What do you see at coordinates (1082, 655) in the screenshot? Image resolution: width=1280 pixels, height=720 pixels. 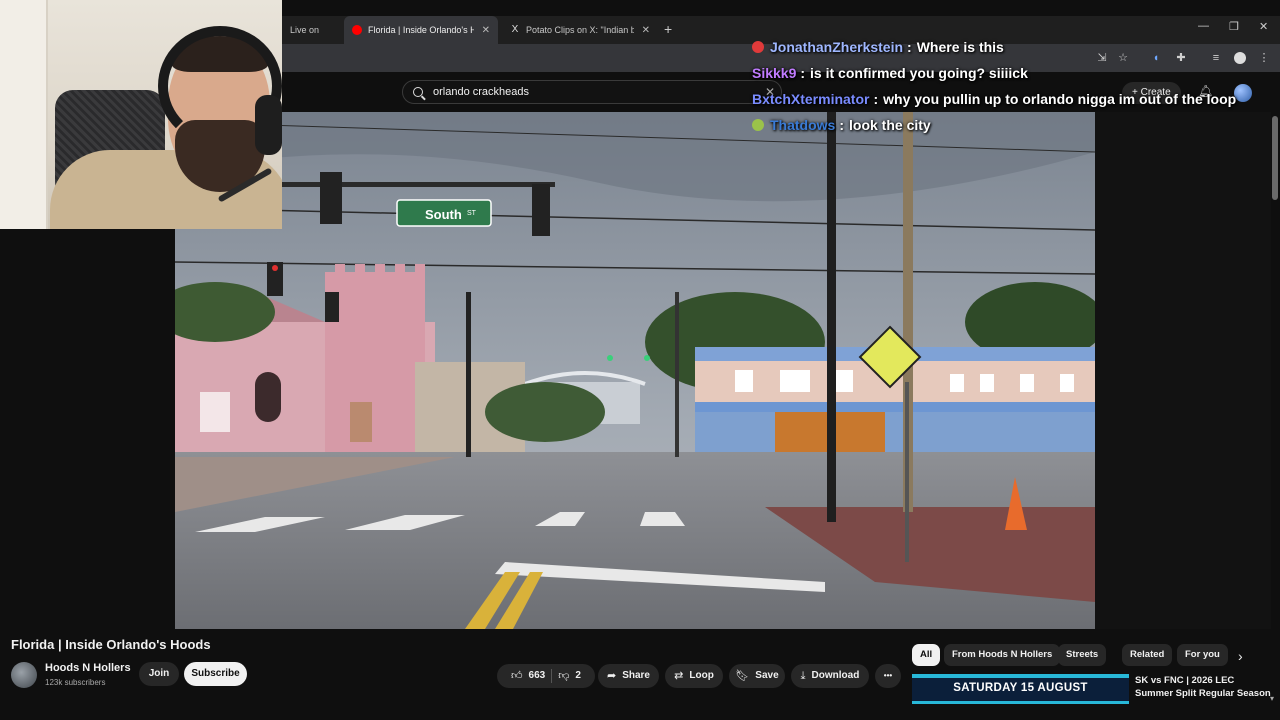 I see `chip-streets: Streets` at bounding box center [1082, 655].